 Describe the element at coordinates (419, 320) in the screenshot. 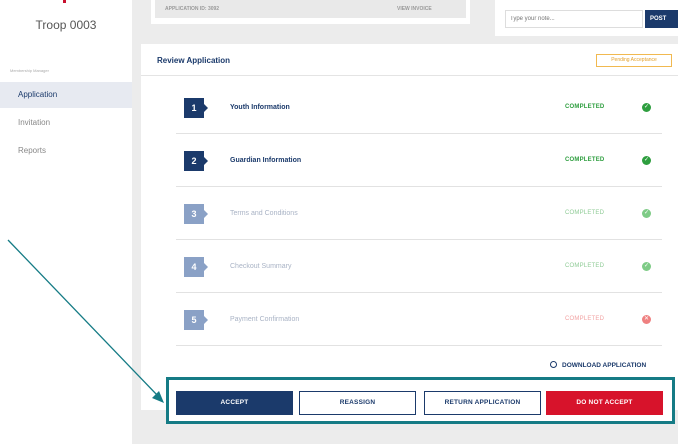

I see `step-payment-confirmation: 5 Payment Confirmation COMPLETED ✕` at that location.